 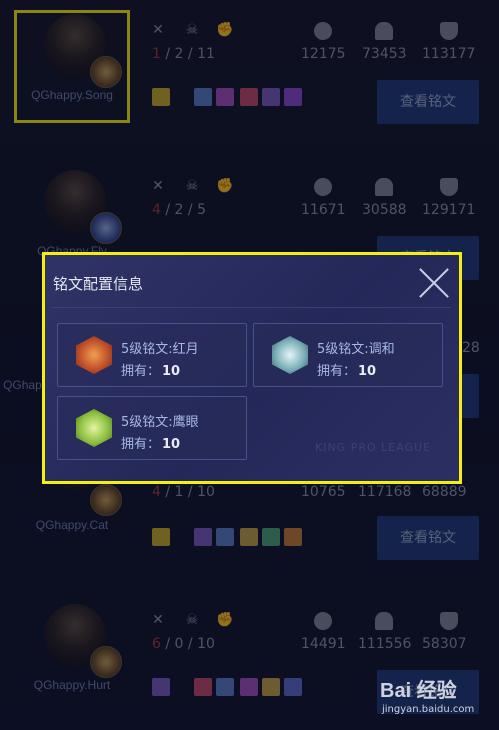 I want to click on baidu-watermark: Bai 经验 jingyan.baidu.com, so click(x=437, y=700).